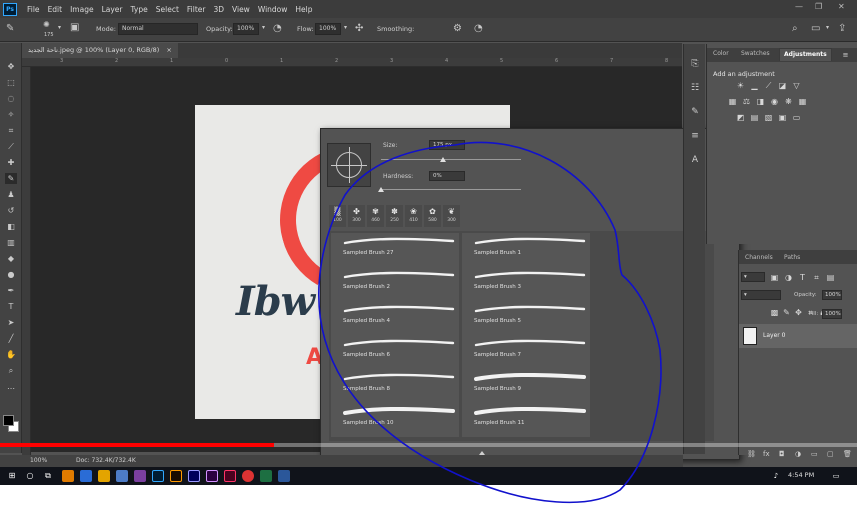 The image size is (857, 507). What do you see at coordinates (11, 258) in the screenshot?
I see `blur-tool-icon: ◆` at bounding box center [11, 258].